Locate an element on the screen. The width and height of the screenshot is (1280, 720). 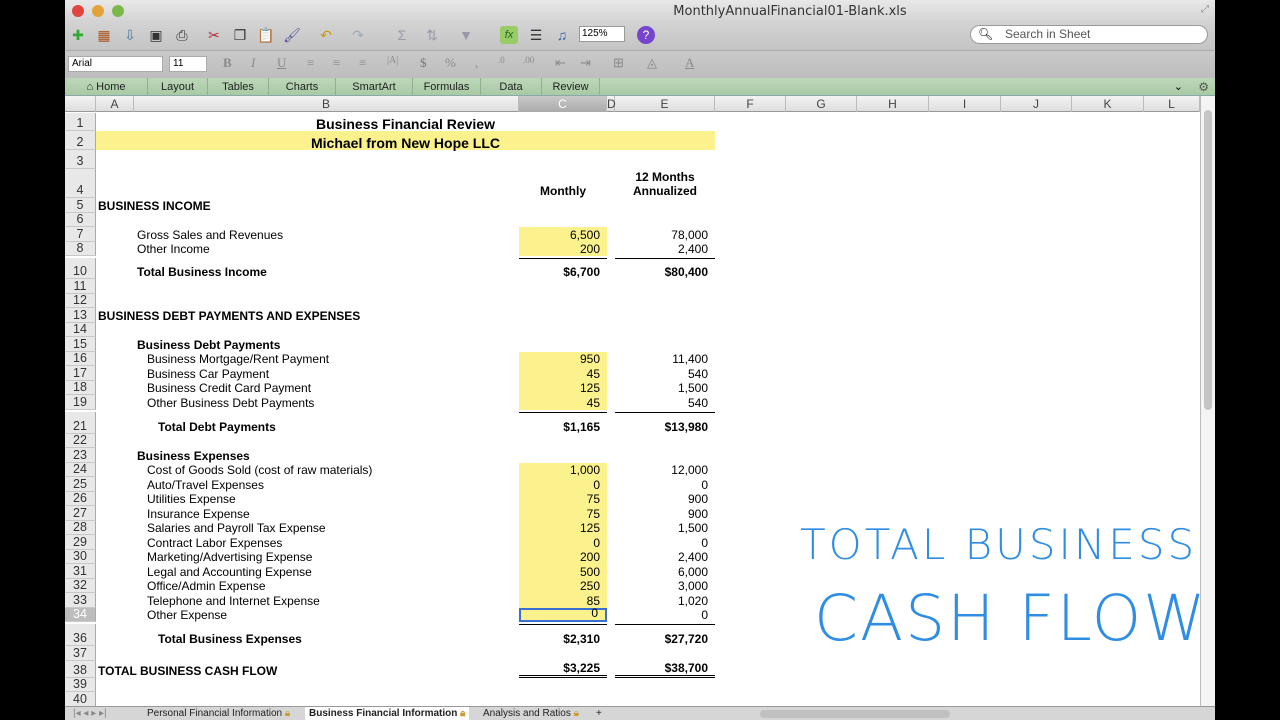
column-header-h: H is located at coordinates (893, 104).